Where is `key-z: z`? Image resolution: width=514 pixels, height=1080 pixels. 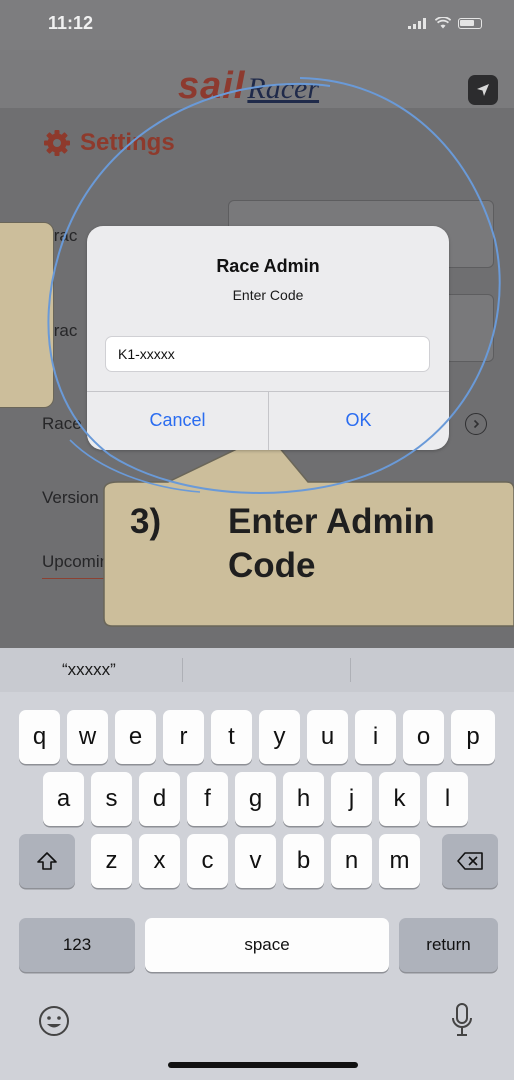 key-z: z is located at coordinates (111, 861).